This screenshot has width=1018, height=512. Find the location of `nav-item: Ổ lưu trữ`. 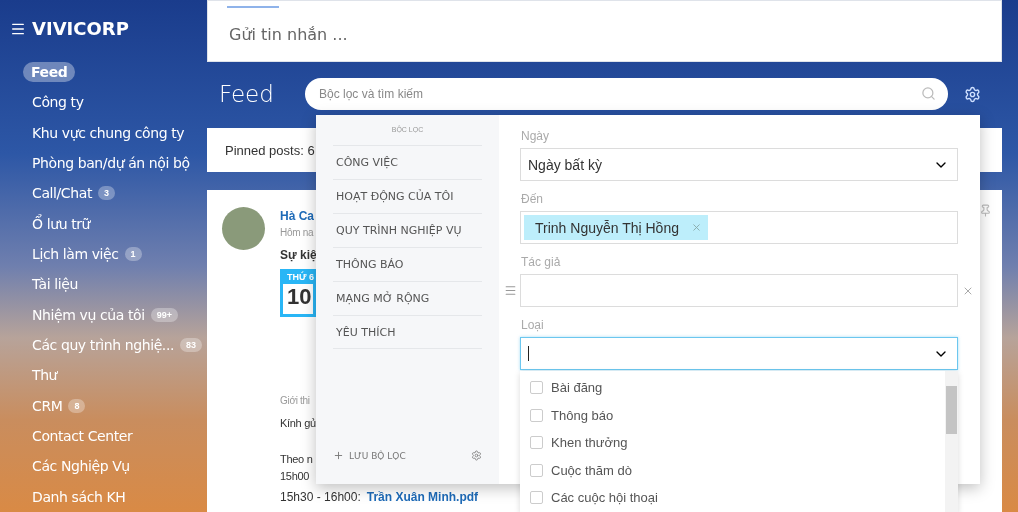

nav-item: Ổ lưu trữ is located at coordinates (61, 223).